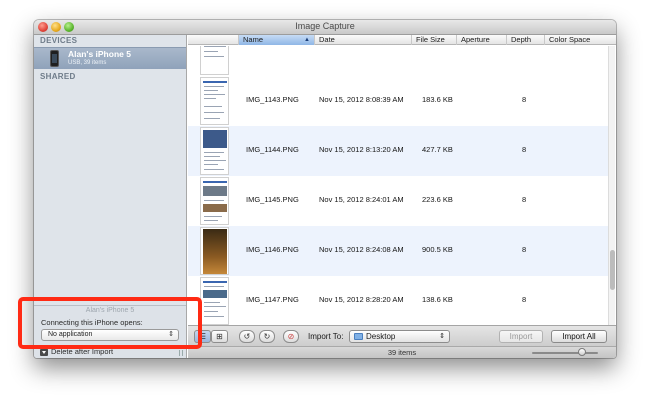 This screenshot has height=405, width=650. Describe the element at coordinates (272, 249) in the screenshot. I see `file-name: IMG_1146.PNG` at that location.